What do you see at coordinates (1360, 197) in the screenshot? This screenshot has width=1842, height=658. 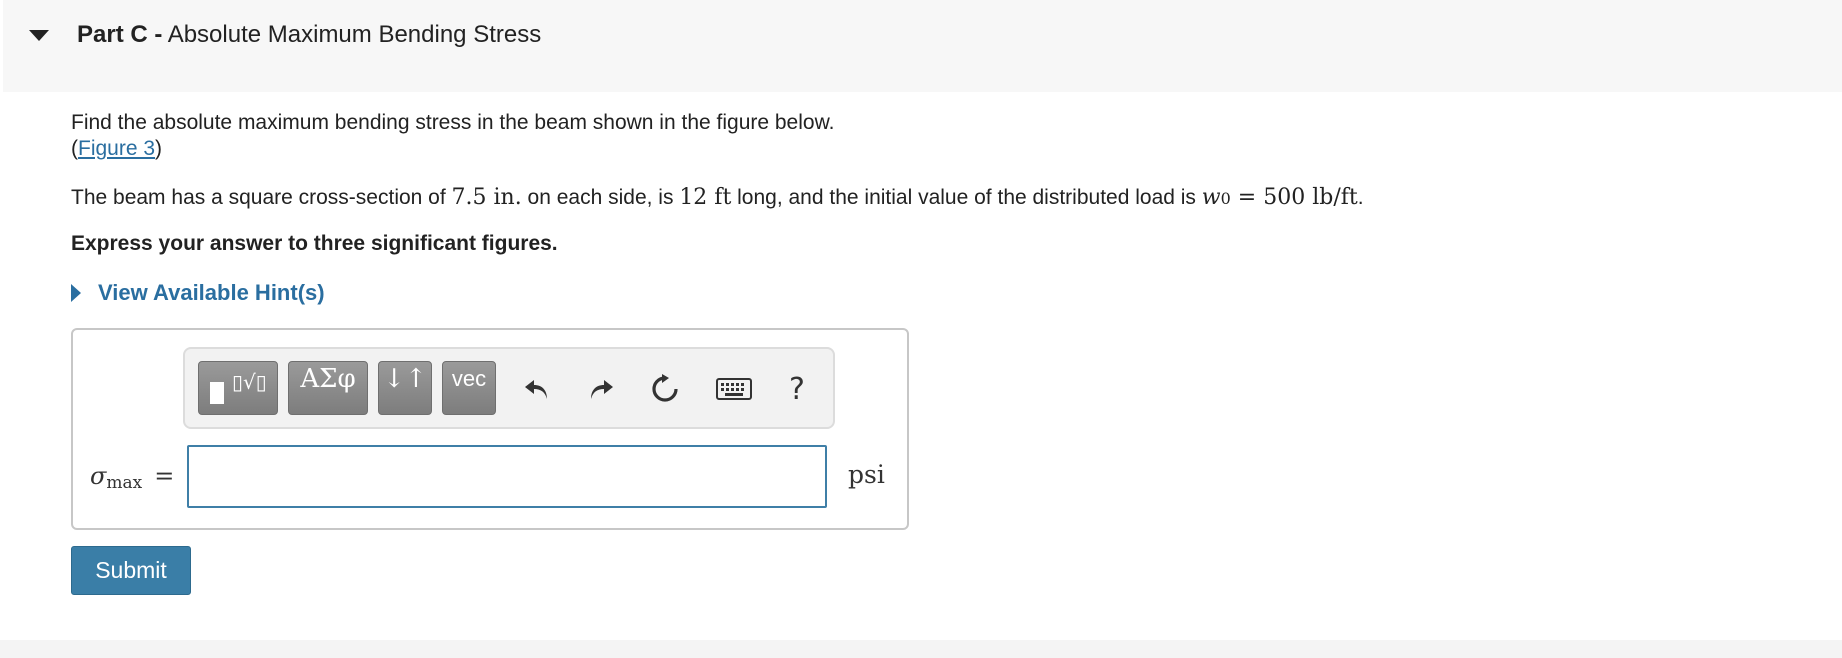 I see `beam-text-4: .` at bounding box center [1360, 197].